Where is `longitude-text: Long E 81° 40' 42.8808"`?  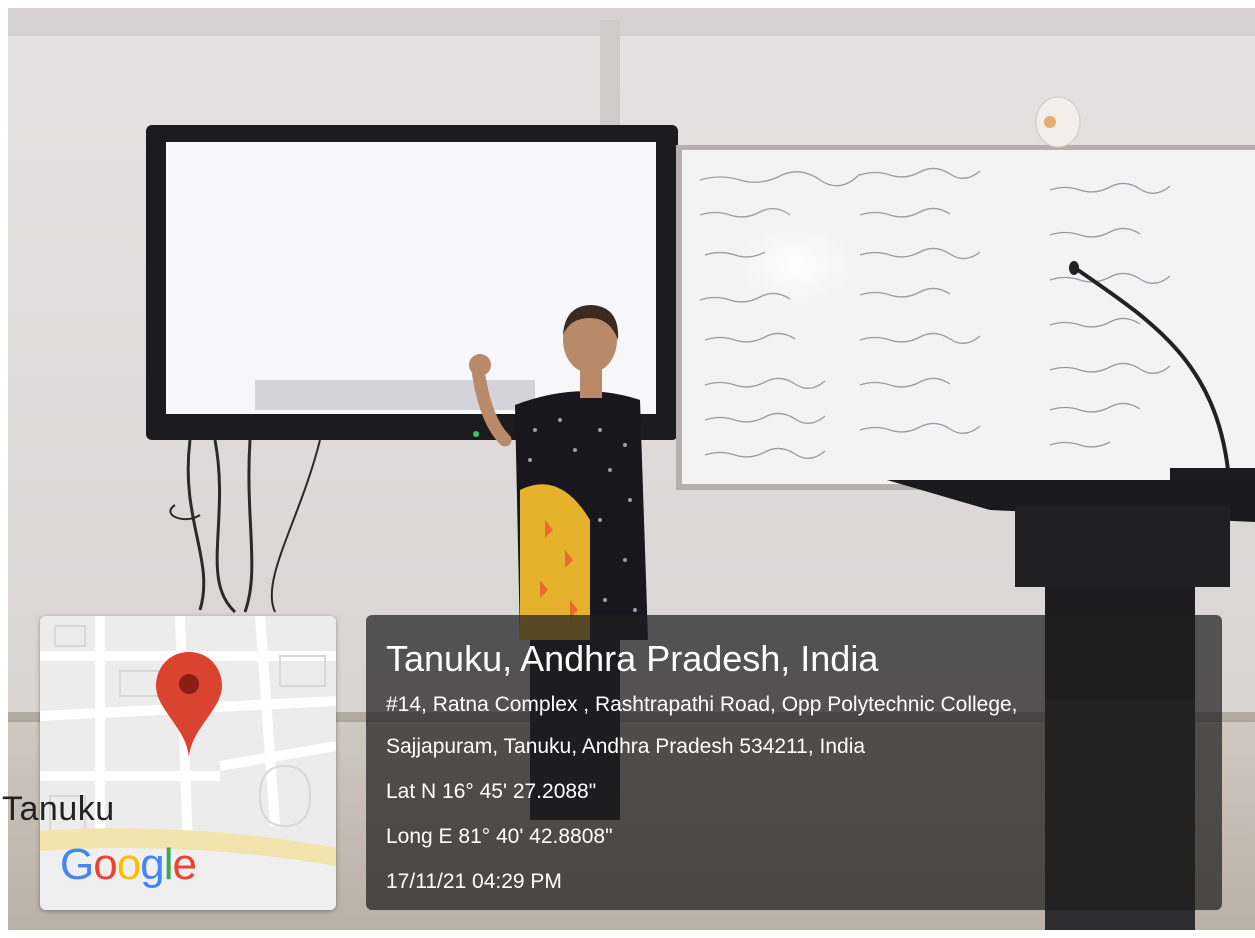 longitude-text: Long E 81° 40' 42.8808" is located at coordinates (499, 836).